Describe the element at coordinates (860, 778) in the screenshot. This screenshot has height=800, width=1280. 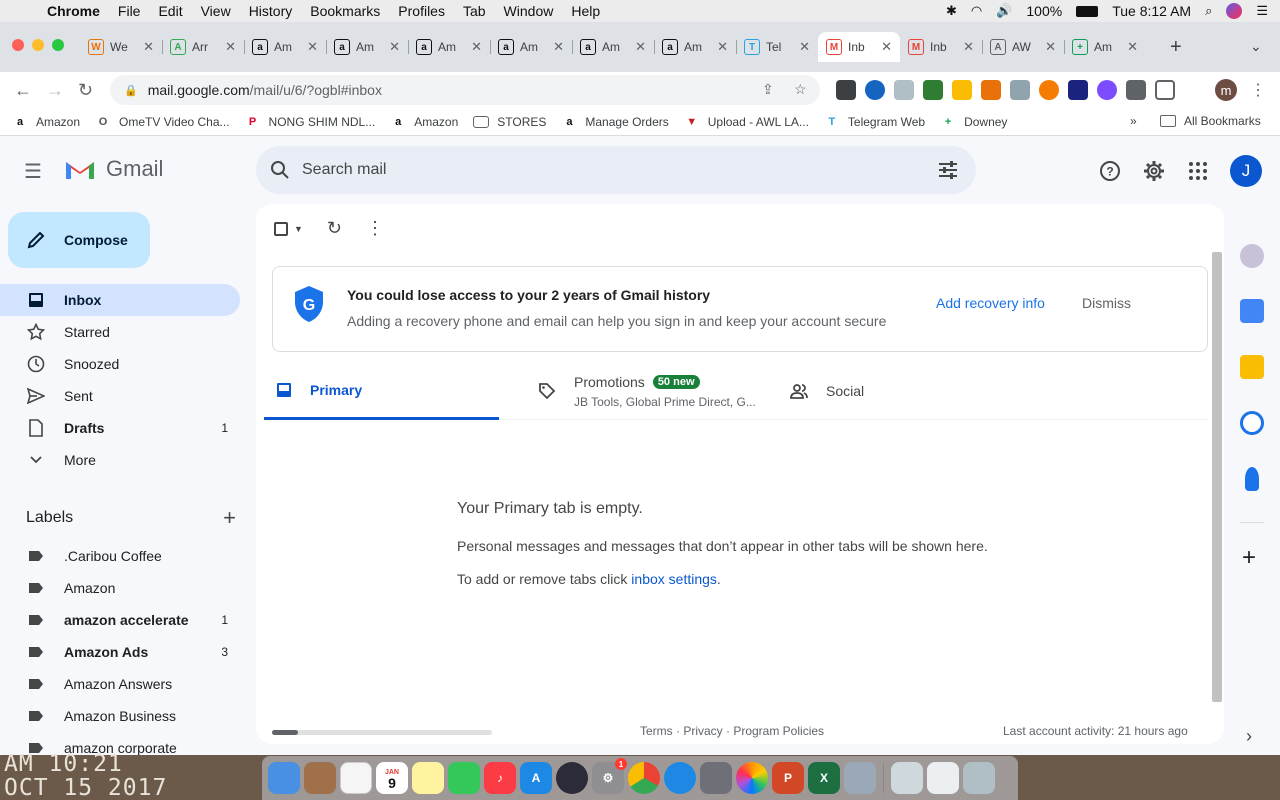
I see `preview-icon` at that location.